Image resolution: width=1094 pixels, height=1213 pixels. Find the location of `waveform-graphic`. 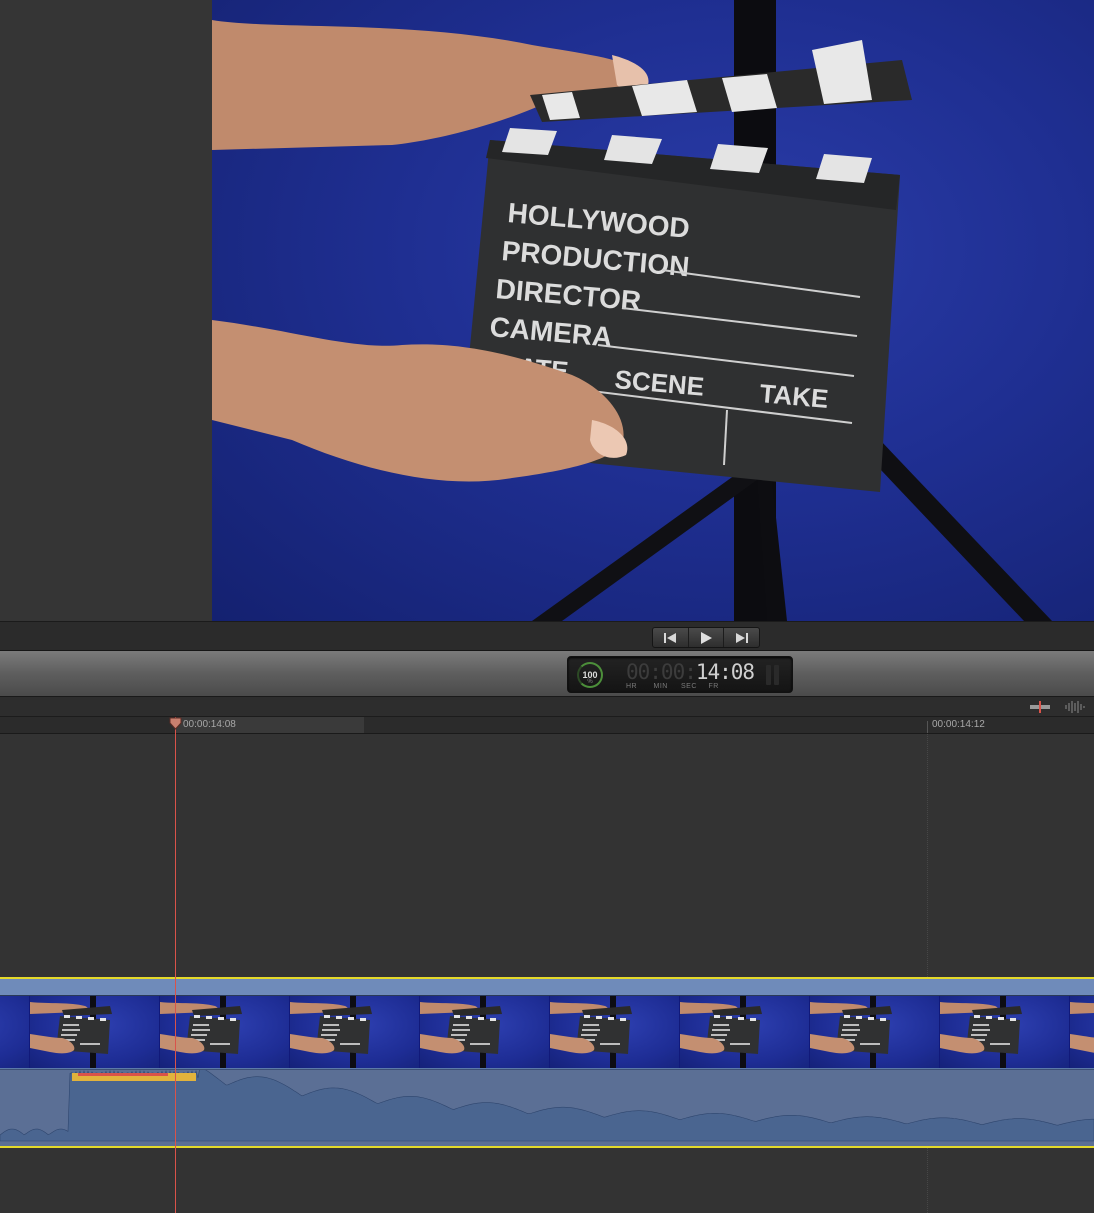

waveform-graphic is located at coordinates (547, 1105).